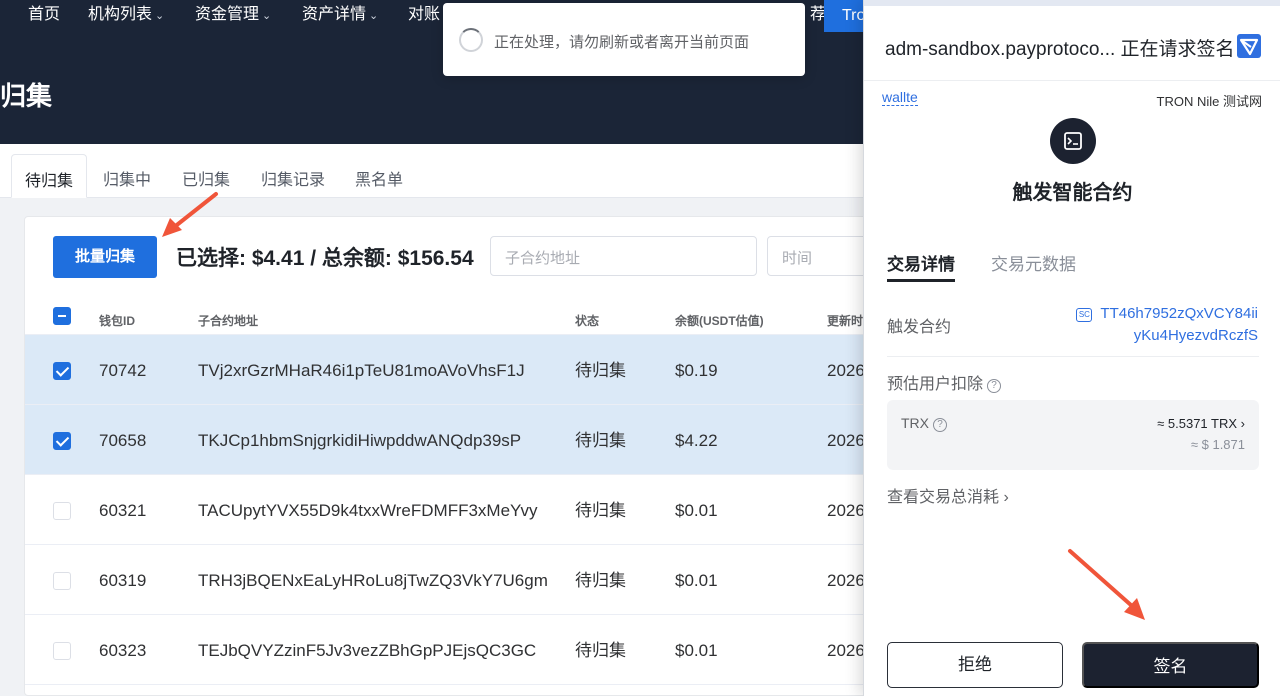  Describe the element at coordinates (228, 321) in the screenshot. I see `column-header-address: 子合约地址` at that location.